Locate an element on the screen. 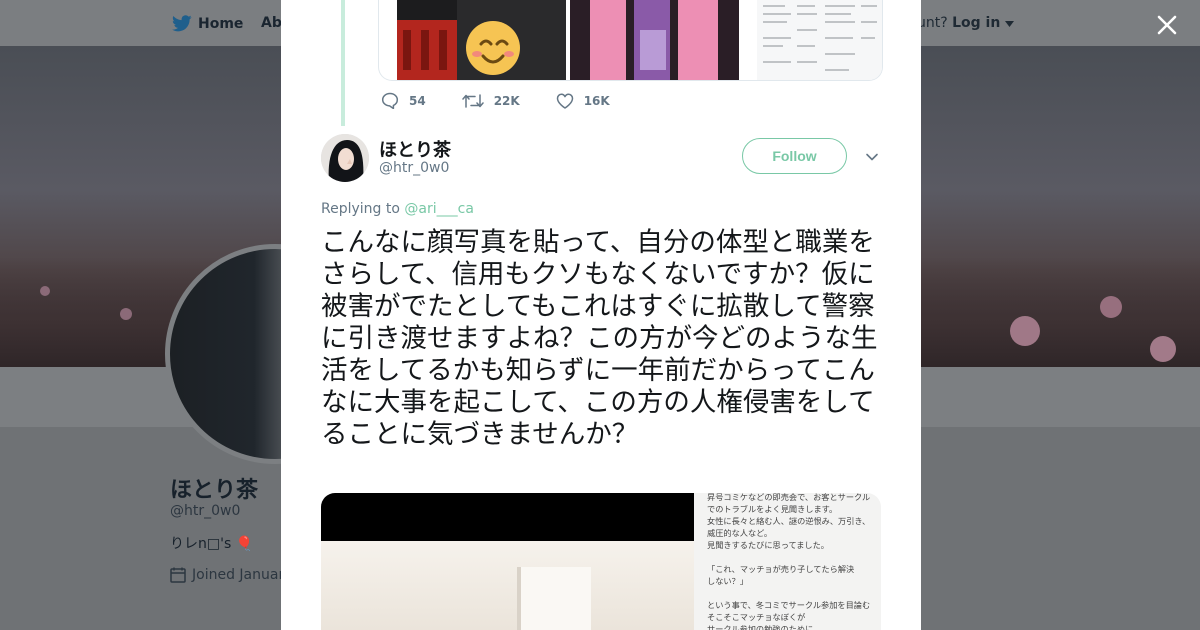 This screenshot has height=630, width=1200. profile-joined: Joined Januar is located at coordinates (227, 575).